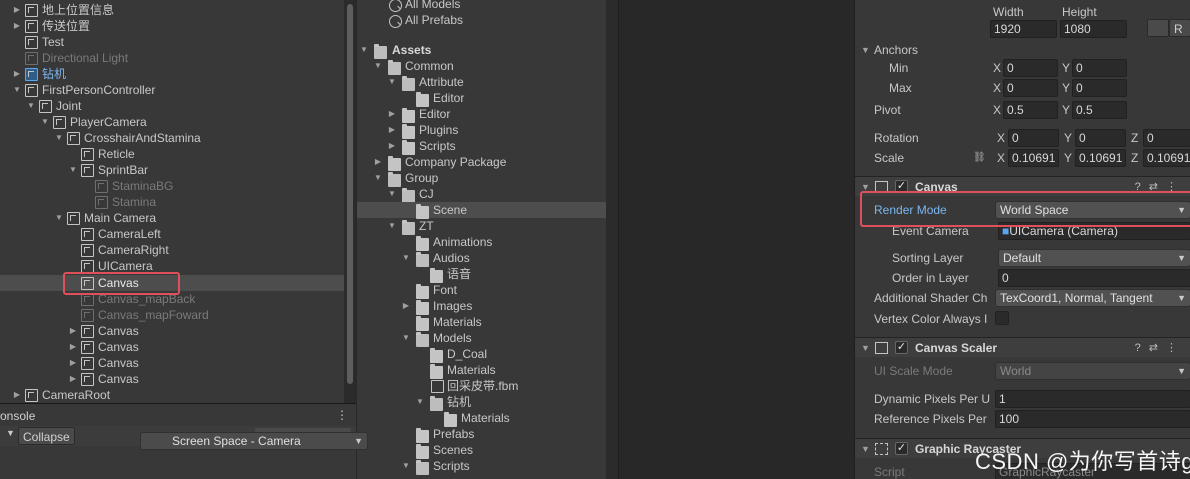  What do you see at coordinates (1099, 68) in the screenshot?
I see `anchor-min-y-field: 0` at bounding box center [1099, 68].